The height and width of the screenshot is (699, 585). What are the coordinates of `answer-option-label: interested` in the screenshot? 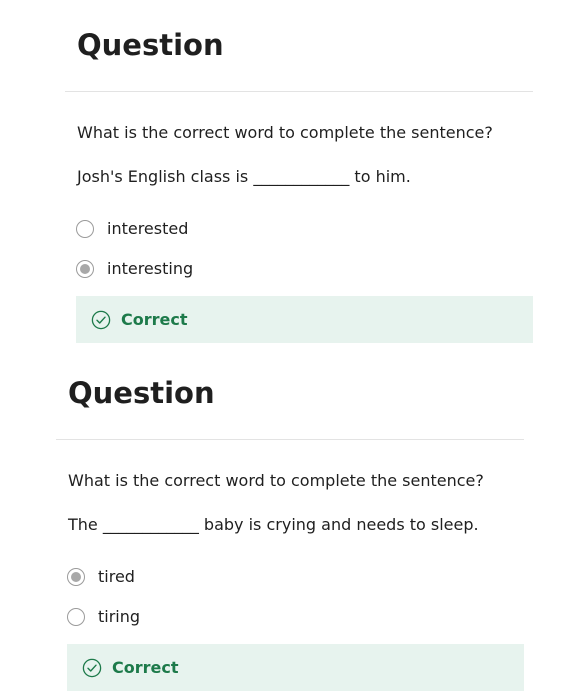 It's located at (148, 228).